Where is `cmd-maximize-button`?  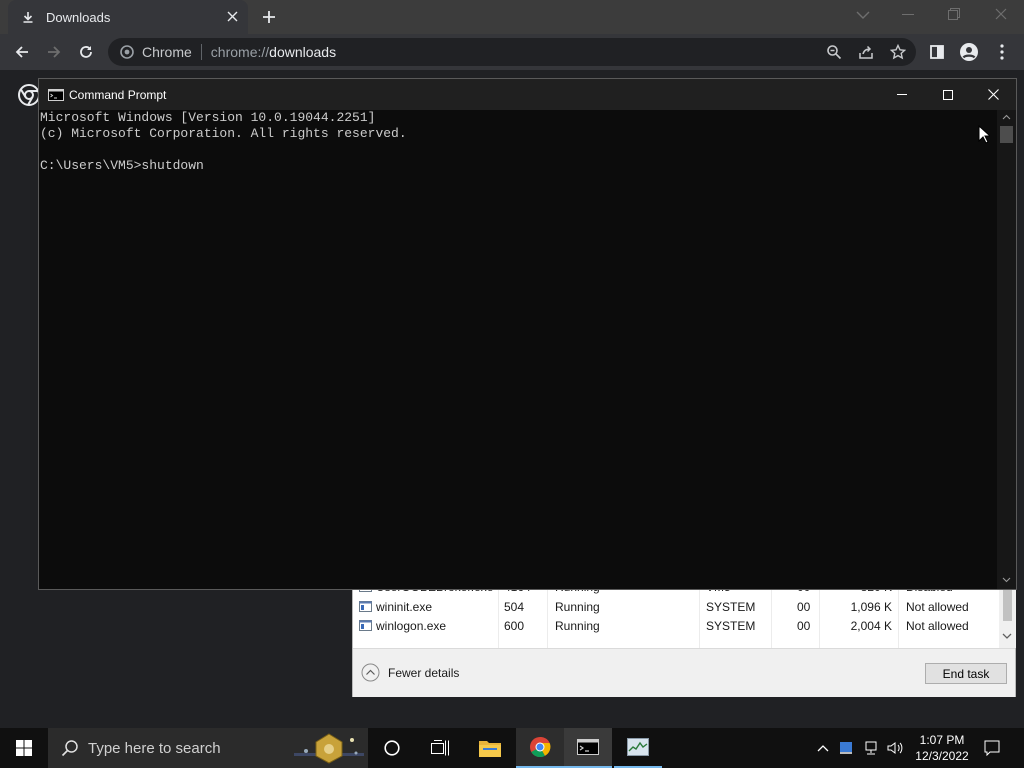 cmd-maximize-button is located at coordinates (948, 94).